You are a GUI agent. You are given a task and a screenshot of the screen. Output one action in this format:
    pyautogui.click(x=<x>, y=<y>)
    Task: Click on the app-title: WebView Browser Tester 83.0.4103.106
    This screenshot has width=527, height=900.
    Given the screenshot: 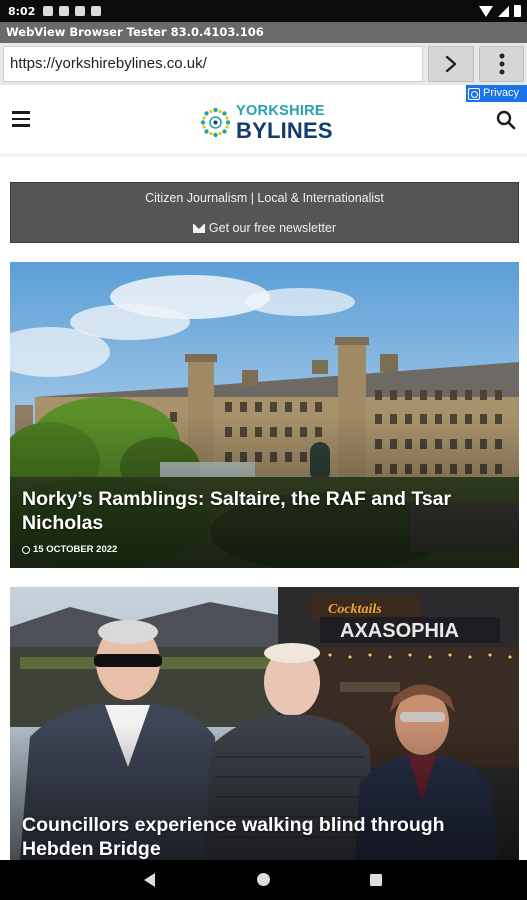 What is the action you would take?
    pyautogui.click(x=263, y=32)
    